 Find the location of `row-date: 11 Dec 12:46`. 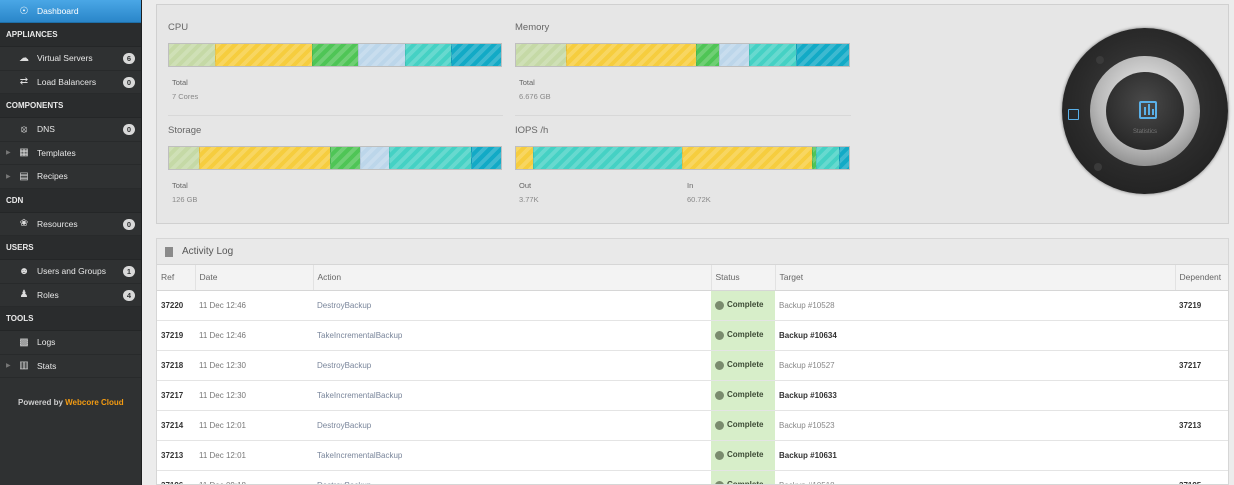

row-date: 11 Dec 12:46 is located at coordinates (254, 305).